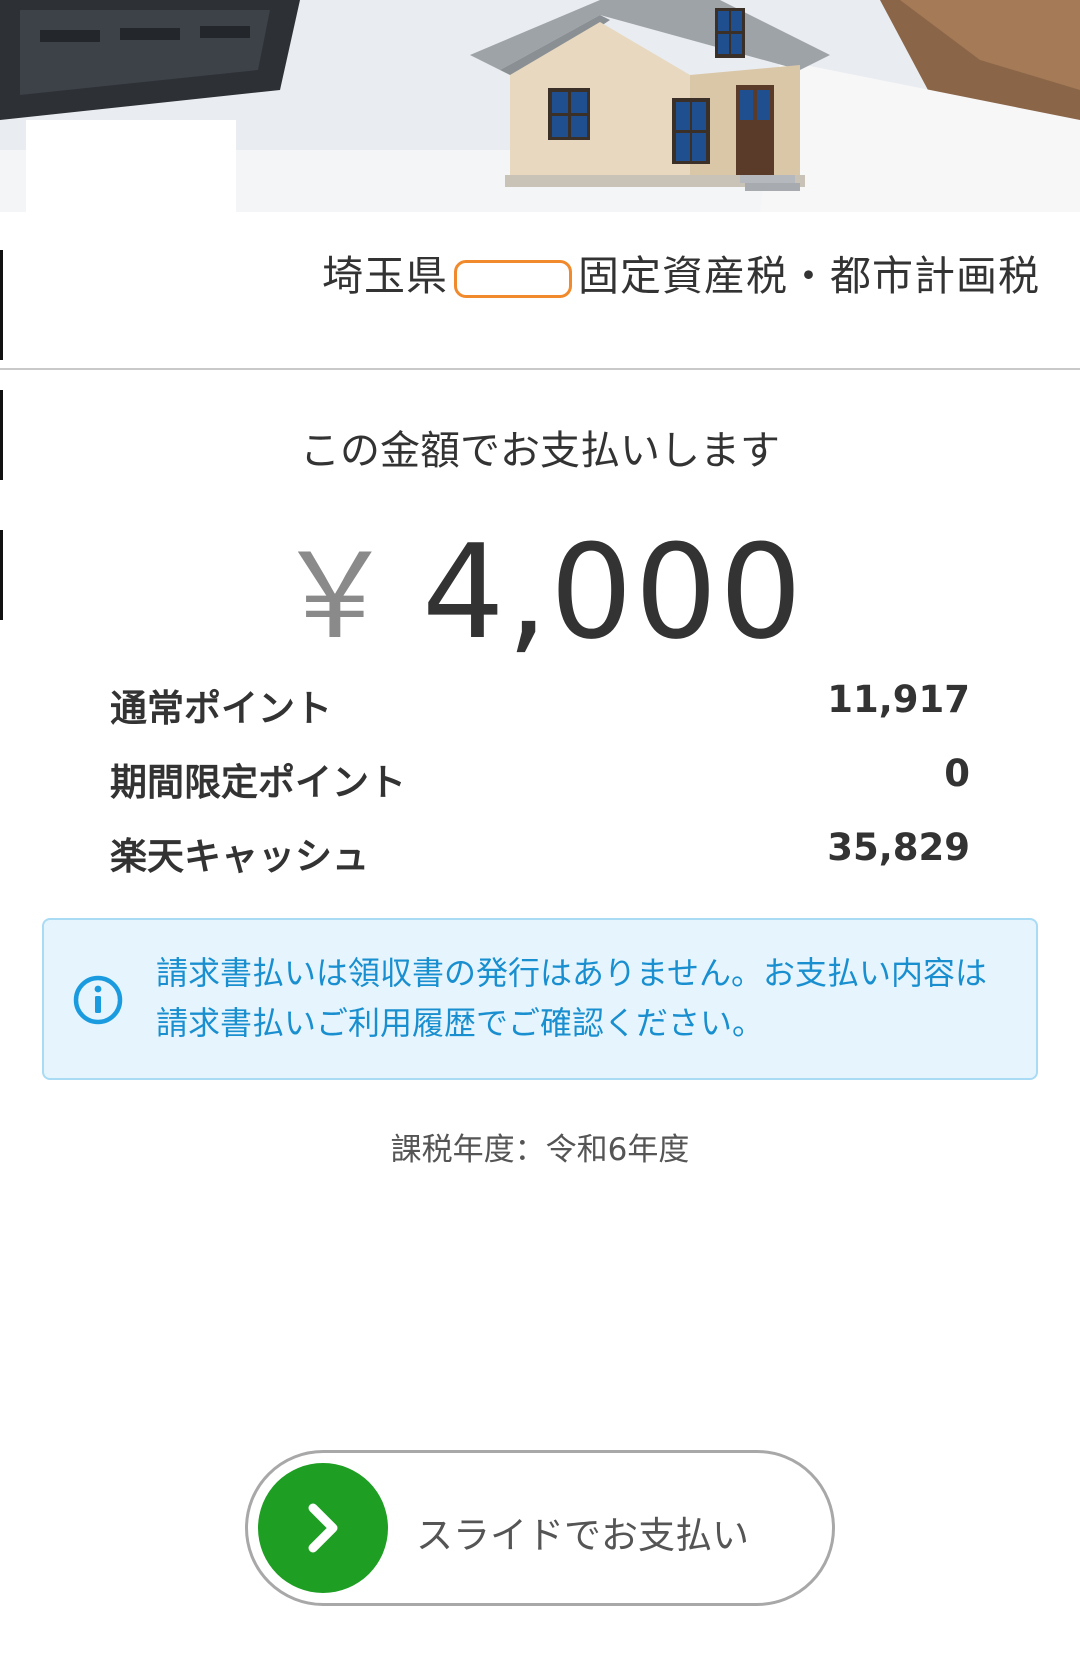 This screenshot has height=1672, width=1080. What do you see at coordinates (582, 1535) in the screenshot?
I see `slider-label: スライドでお支払い` at bounding box center [582, 1535].